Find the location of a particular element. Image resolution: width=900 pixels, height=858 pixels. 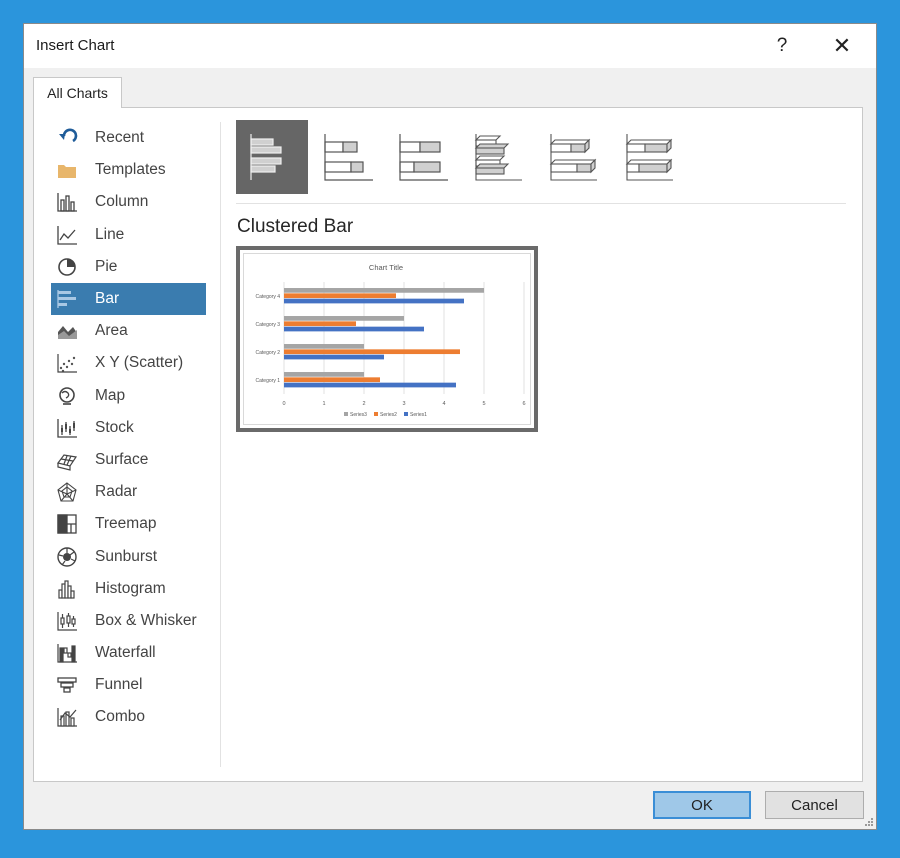

sidebar-item-pie: Pie is located at coordinates (128, 267).